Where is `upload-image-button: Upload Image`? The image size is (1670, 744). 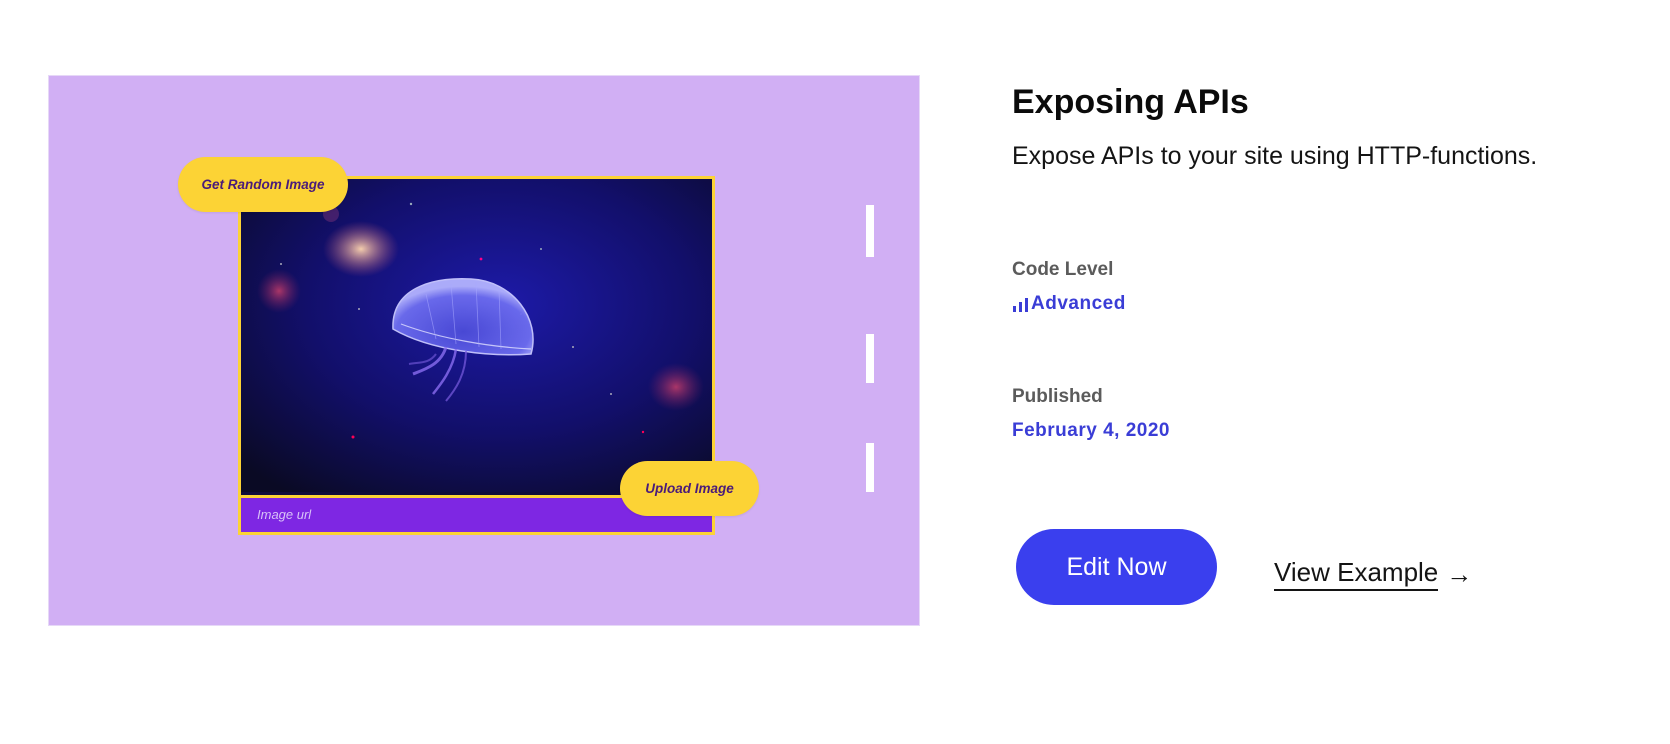
upload-image-button: Upload Image is located at coordinates (689, 488).